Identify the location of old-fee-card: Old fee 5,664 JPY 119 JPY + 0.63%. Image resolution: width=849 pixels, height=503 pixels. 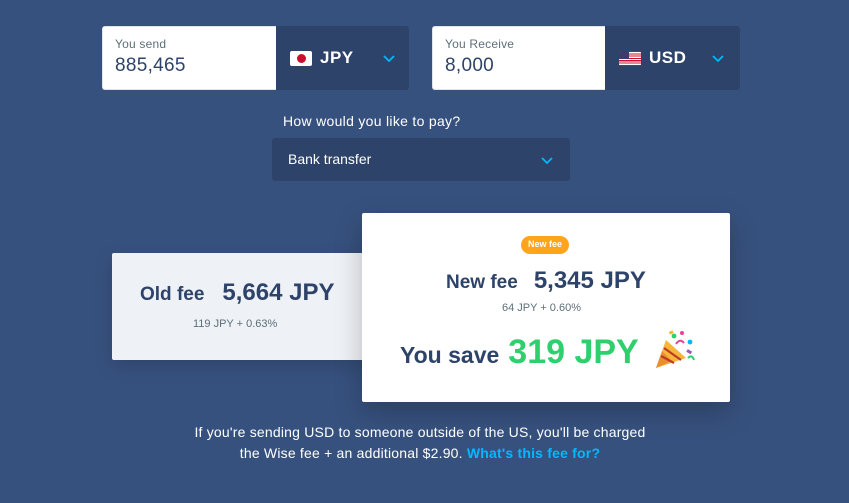
(242, 306).